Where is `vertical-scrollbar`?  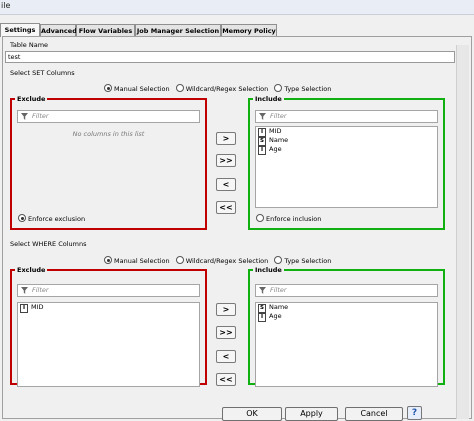
vertical-scrollbar is located at coordinates (462, 232).